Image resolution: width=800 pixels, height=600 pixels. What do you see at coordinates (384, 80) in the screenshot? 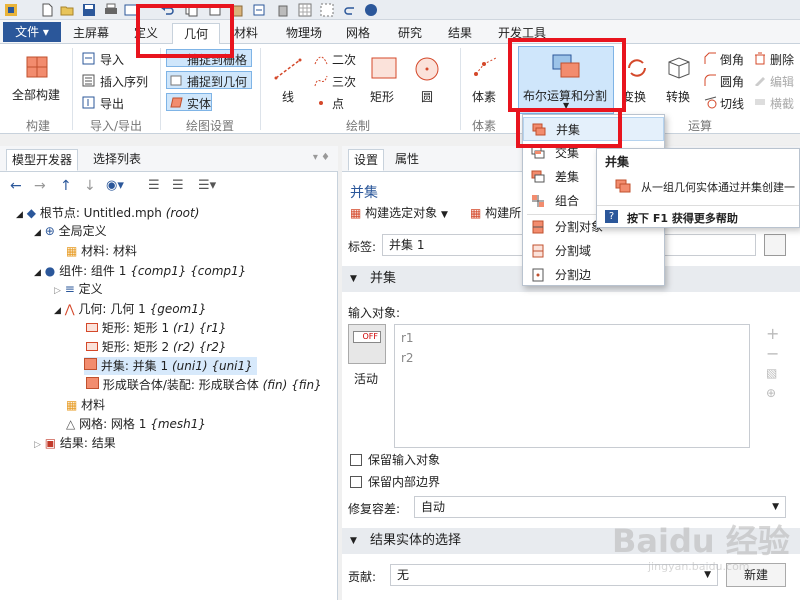
I see `rectangle-button: 矩形` at bounding box center [384, 80].